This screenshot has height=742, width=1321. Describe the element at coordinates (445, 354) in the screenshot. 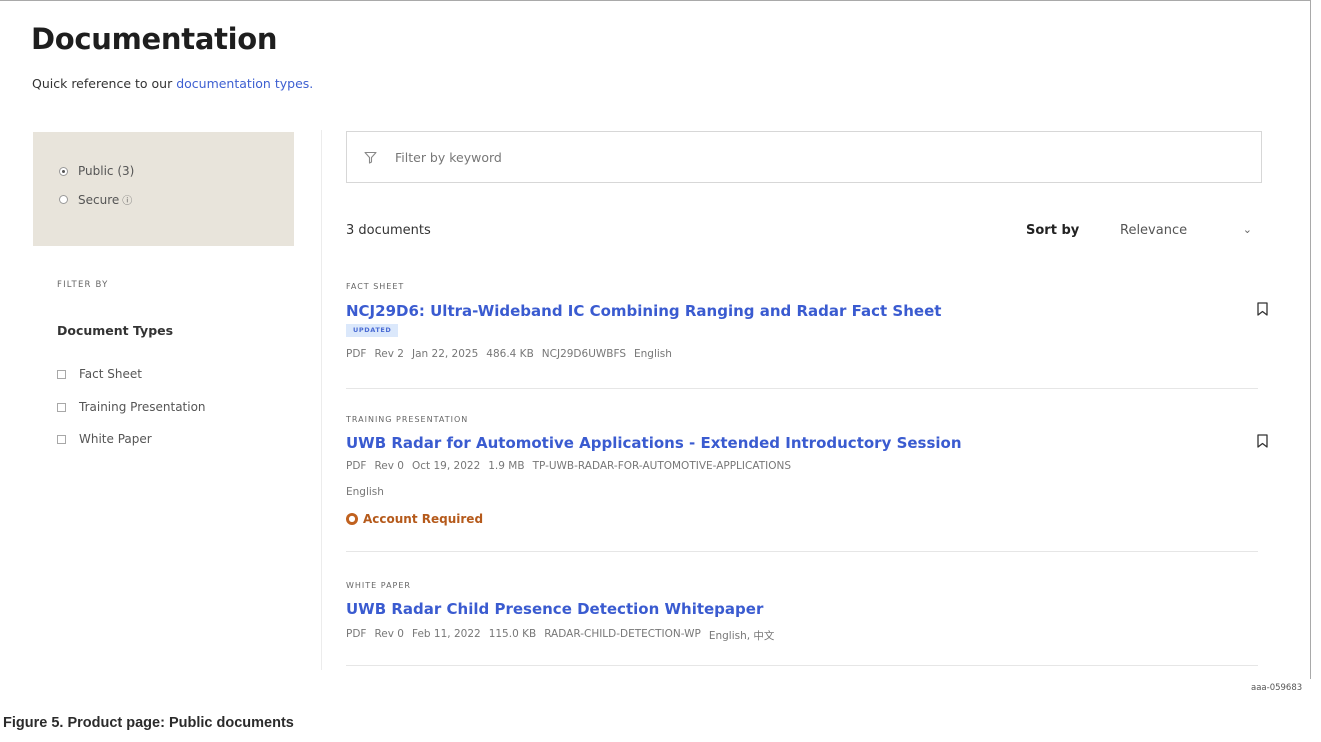

I see `meta-date: Jan 22, 2025` at that location.